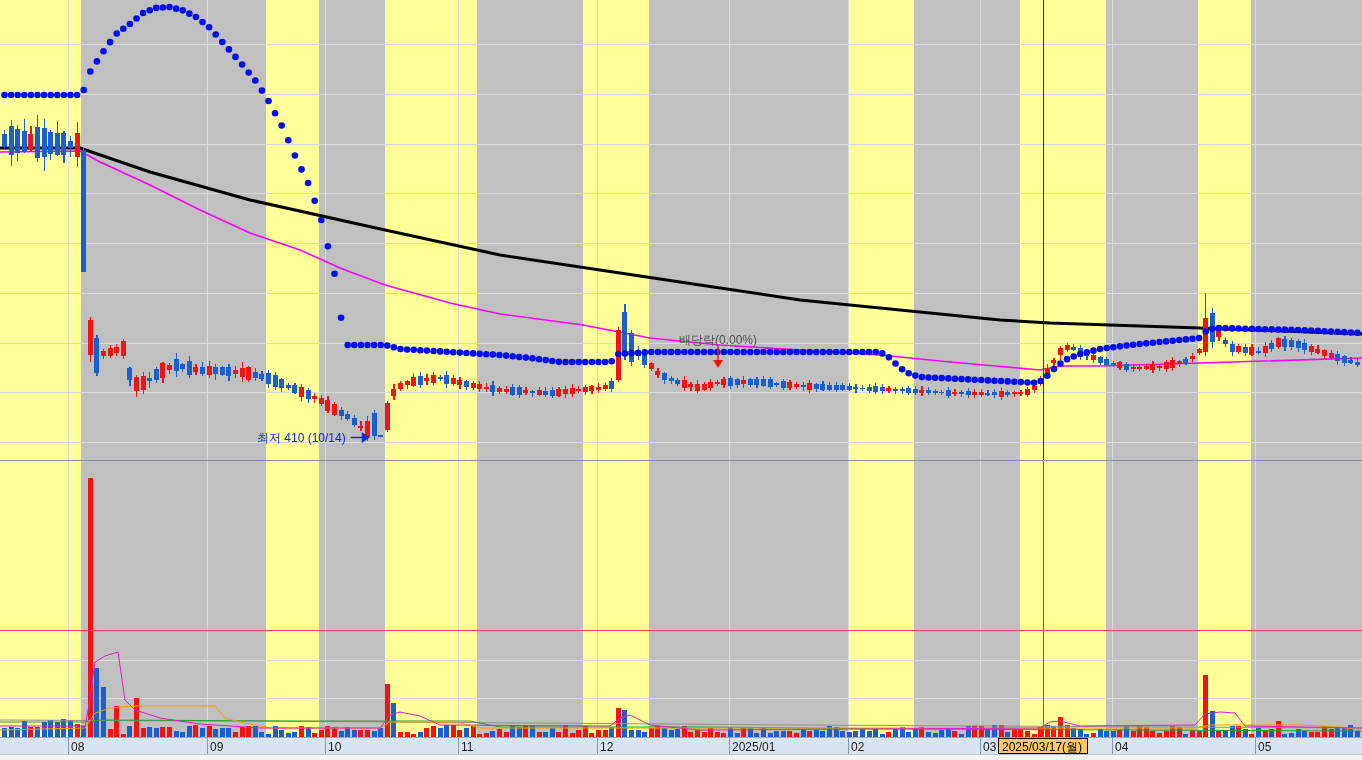 Image resolution: width=1362 pixels, height=760 pixels. What do you see at coordinates (718, 340) in the screenshot?
I see `ex-dividend-label: 배당락(0.00%)` at bounding box center [718, 340].